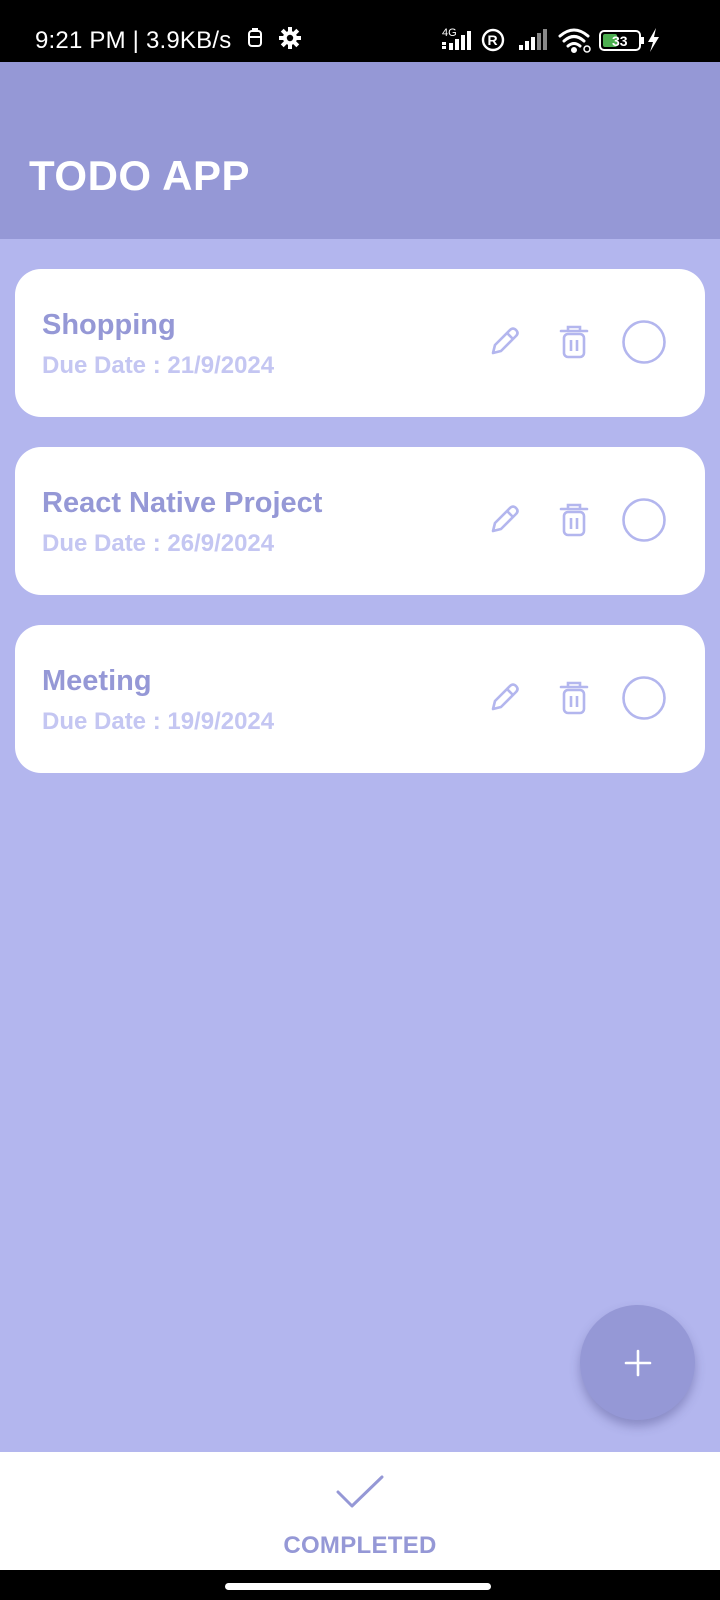 Image resolution: width=720 pixels, height=1600 pixels. Describe the element at coordinates (158, 543) in the screenshot. I see `todo-due-date: Due Date : 26/9/2024` at that location.